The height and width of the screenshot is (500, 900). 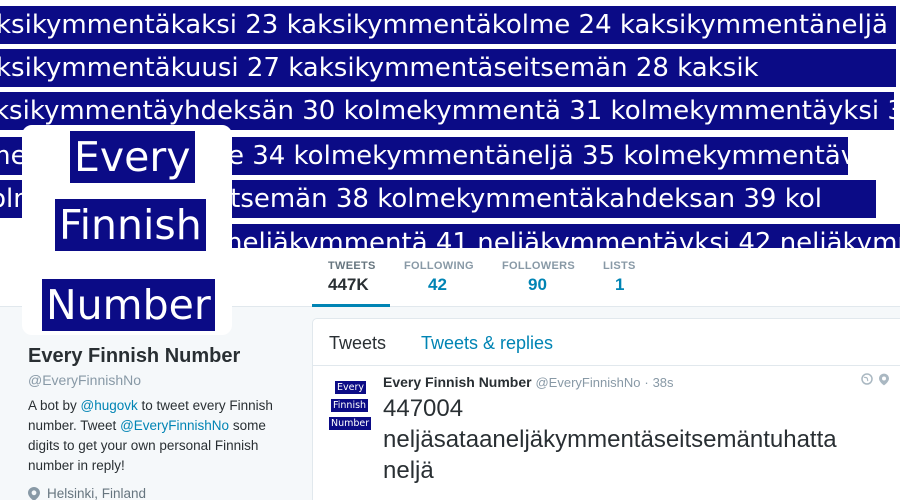 What do you see at coordinates (875, 379) in the screenshot?
I see `tweet-meta-icons` at bounding box center [875, 379].